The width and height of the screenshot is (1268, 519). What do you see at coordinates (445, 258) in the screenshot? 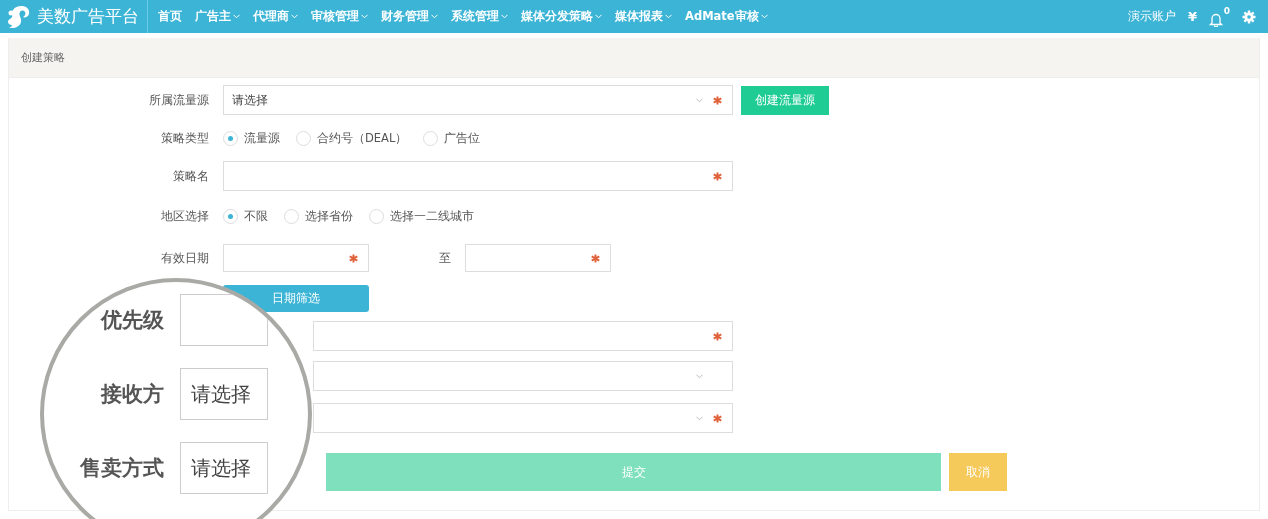
I see `range-separator: 至` at bounding box center [445, 258].